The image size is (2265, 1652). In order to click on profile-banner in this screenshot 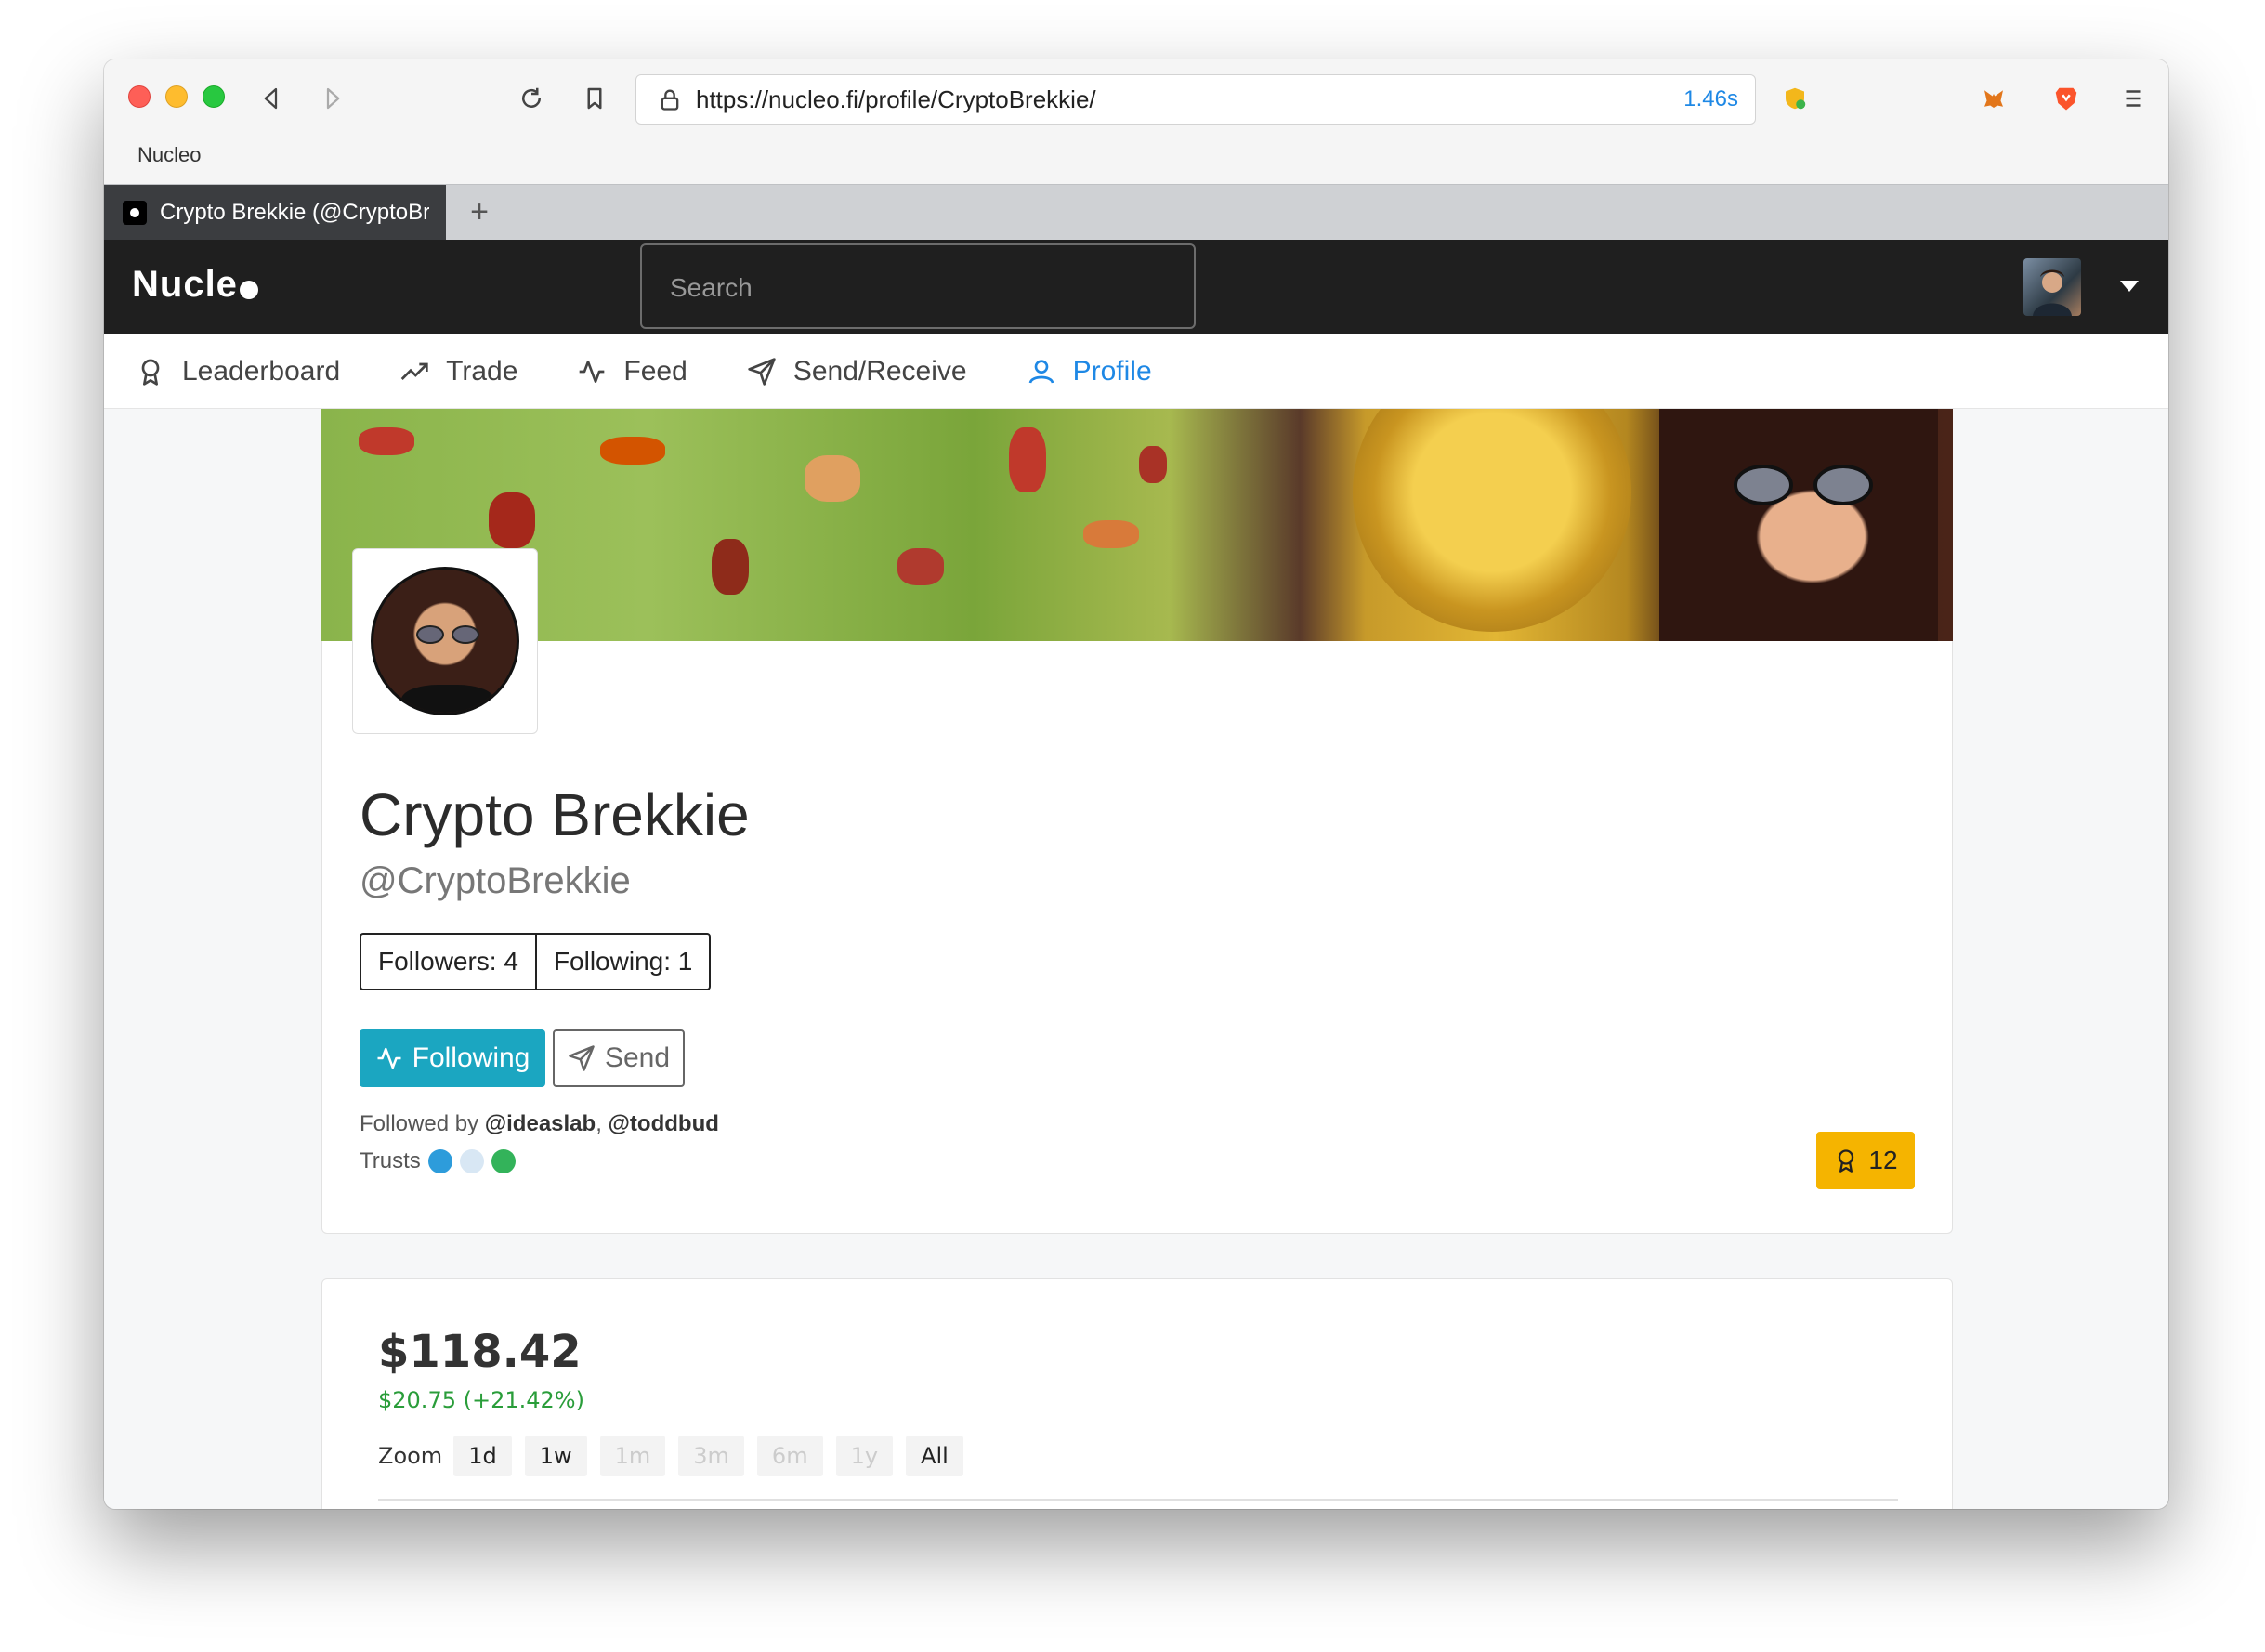, I will do `click(1137, 525)`.